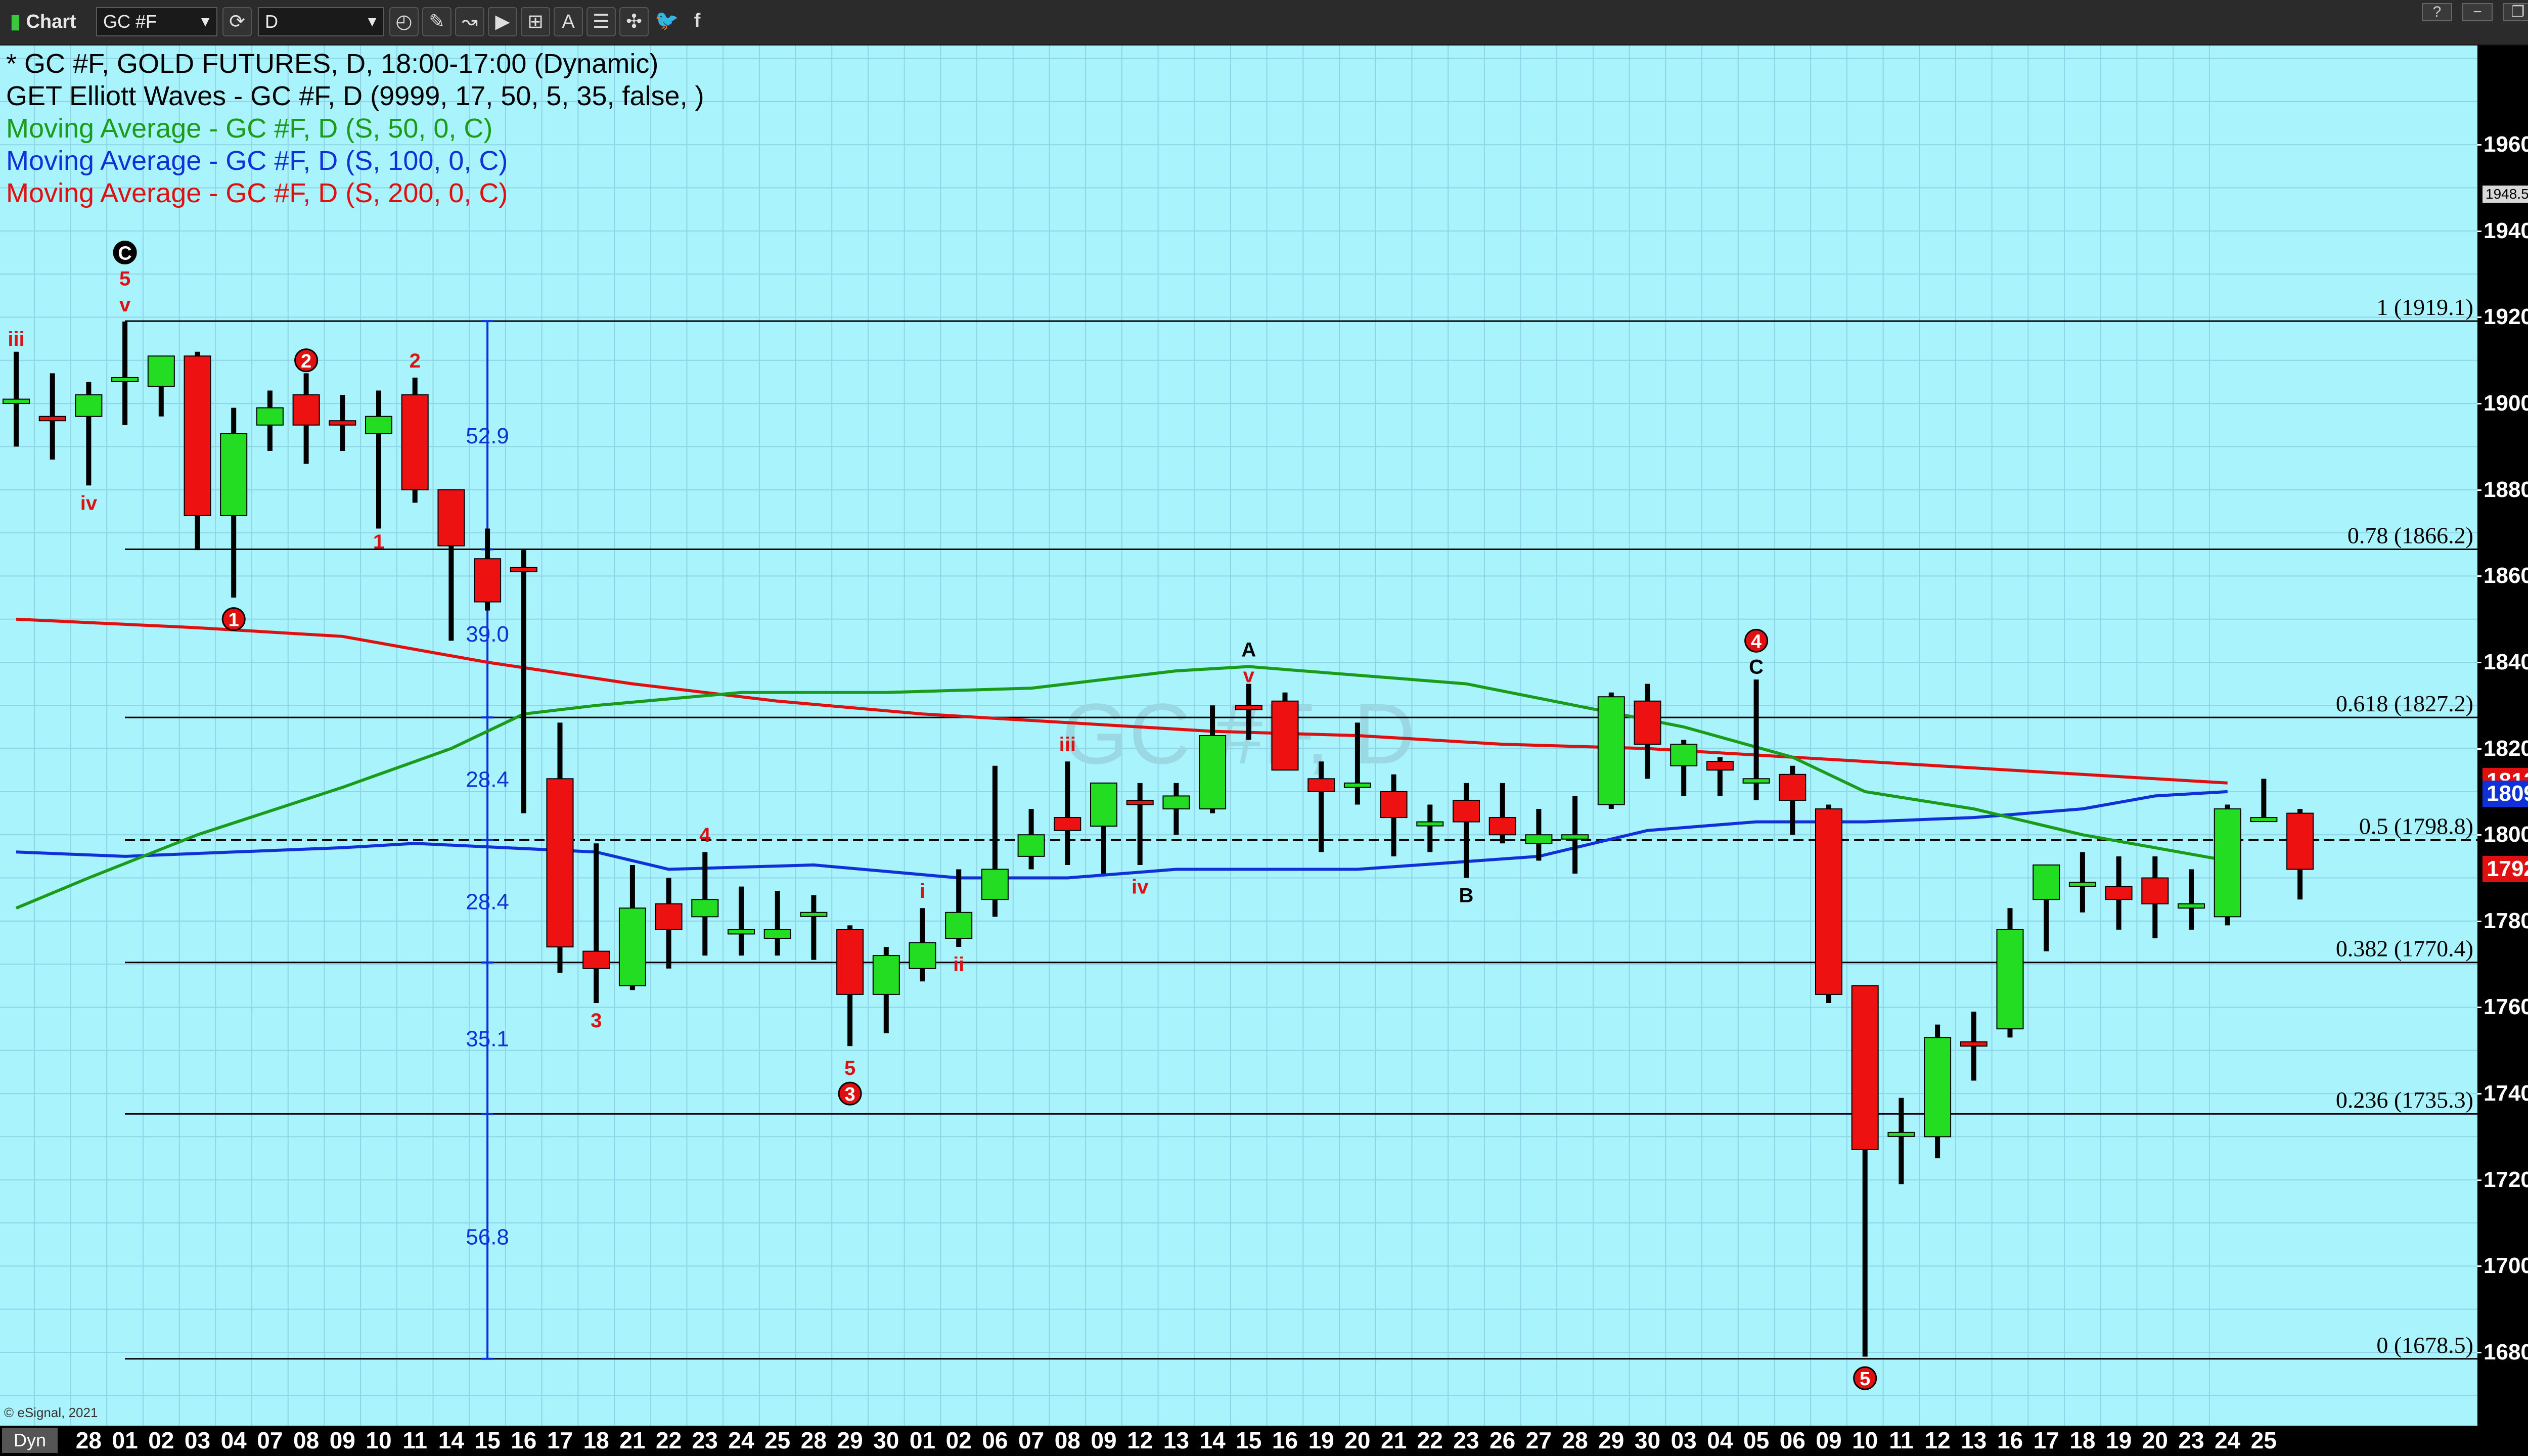  What do you see at coordinates (667, 21) in the screenshot?
I see `twitter-icon: 🐦` at bounding box center [667, 21].